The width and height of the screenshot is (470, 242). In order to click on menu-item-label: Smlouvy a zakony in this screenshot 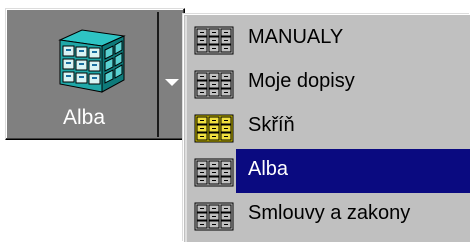, I will do `click(329, 213)`.